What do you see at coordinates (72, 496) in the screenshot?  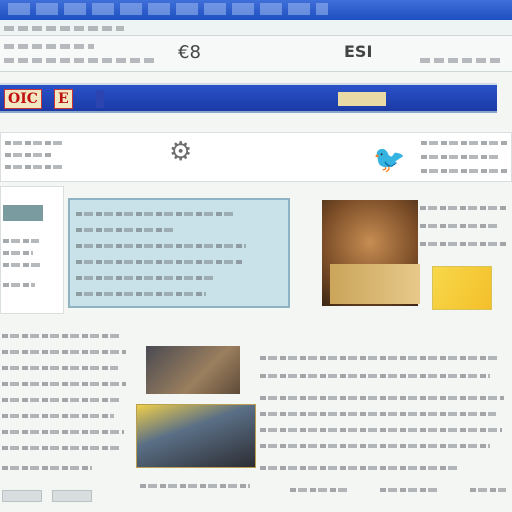 I see `next-button` at bounding box center [72, 496].